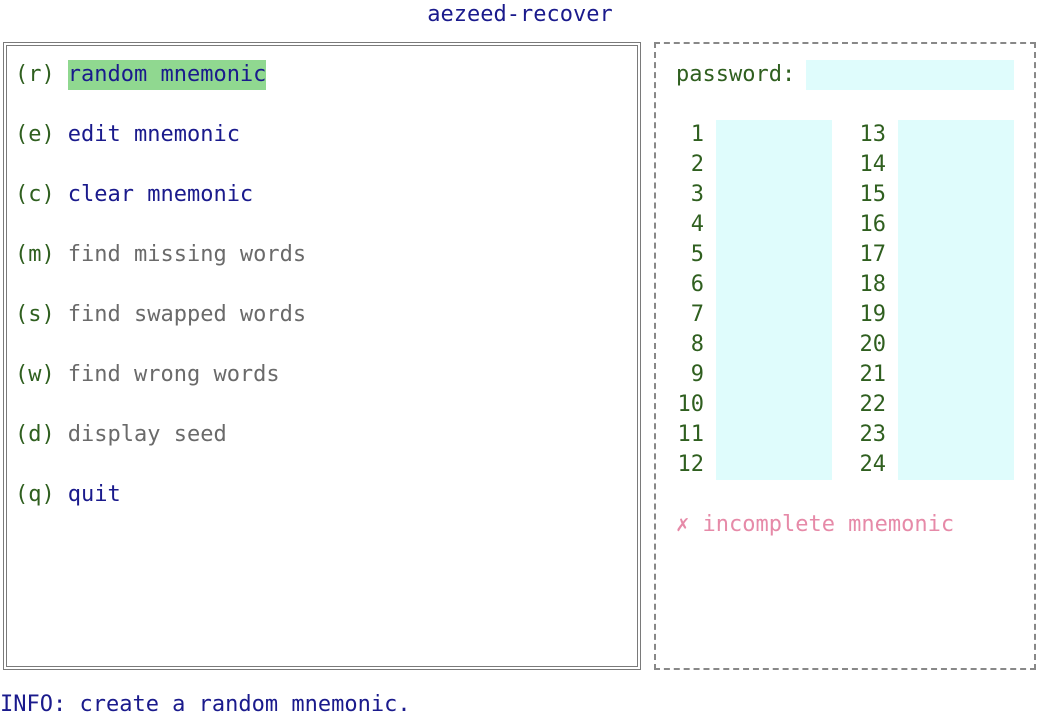 The image size is (1040, 720). I want to click on menu-item-quit: (q) quit, so click(68, 495).